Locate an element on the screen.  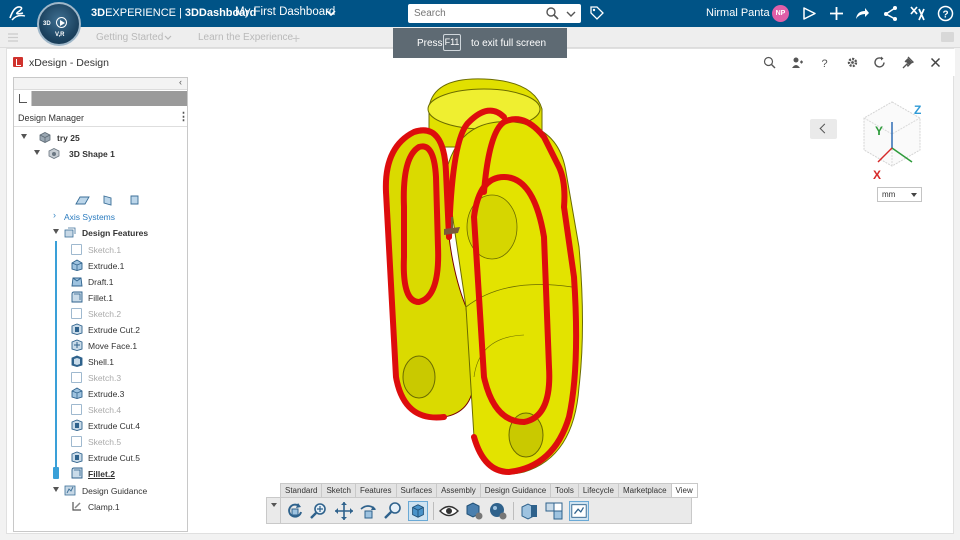
tree-node-shell-1: Shell.1 is located at coordinates (126, 362).